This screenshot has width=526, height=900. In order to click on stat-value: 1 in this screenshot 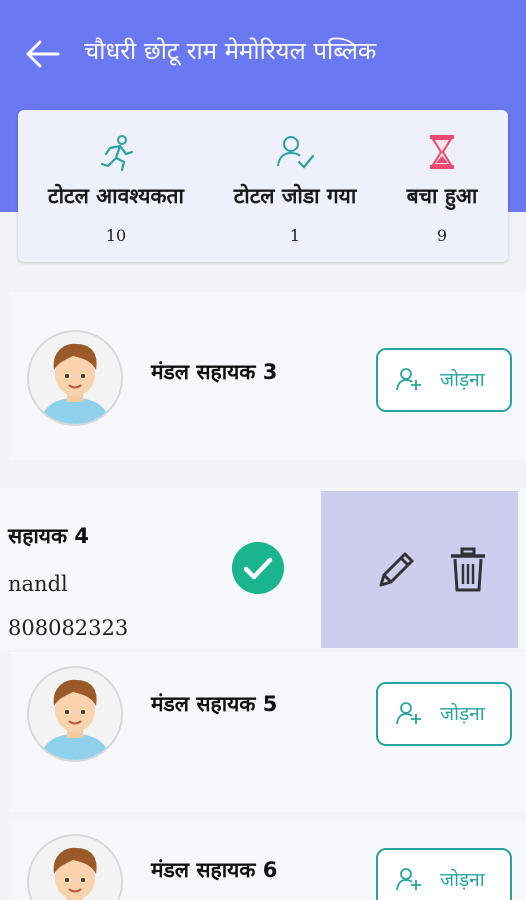, I will do `click(295, 235)`.